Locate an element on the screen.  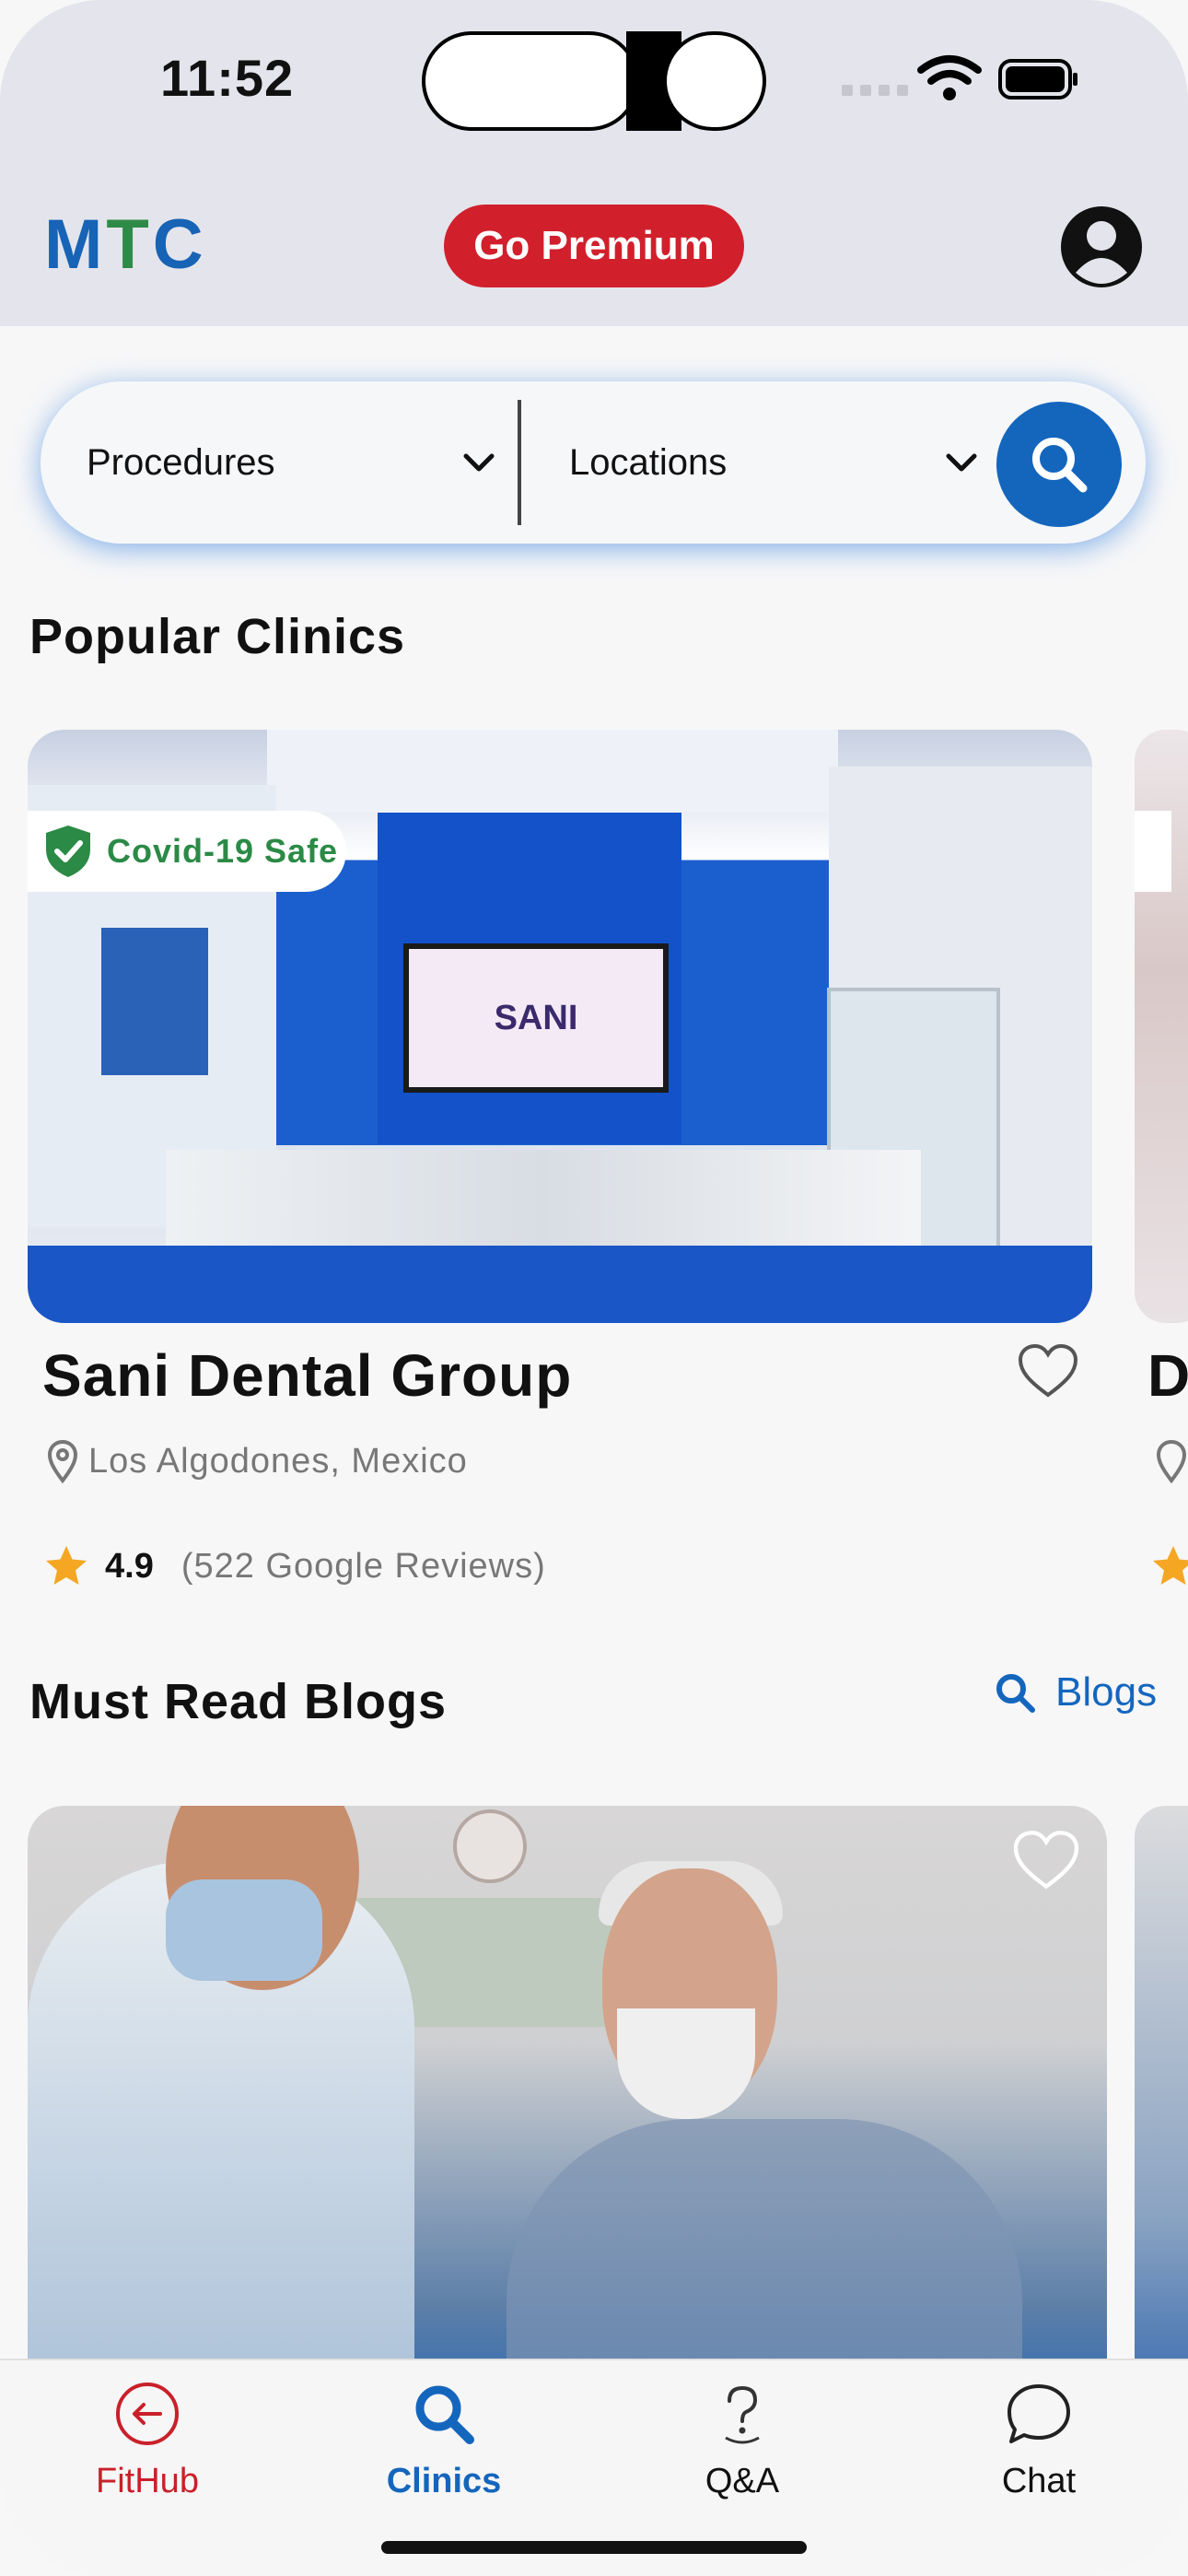
battery-icon is located at coordinates (1037, 79).